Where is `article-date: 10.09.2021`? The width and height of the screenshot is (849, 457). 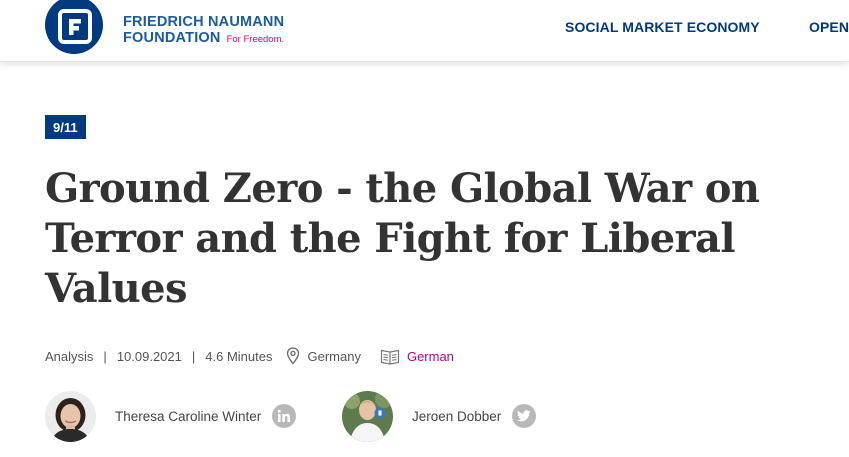
article-date: 10.09.2021 is located at coordinates (149, 356).